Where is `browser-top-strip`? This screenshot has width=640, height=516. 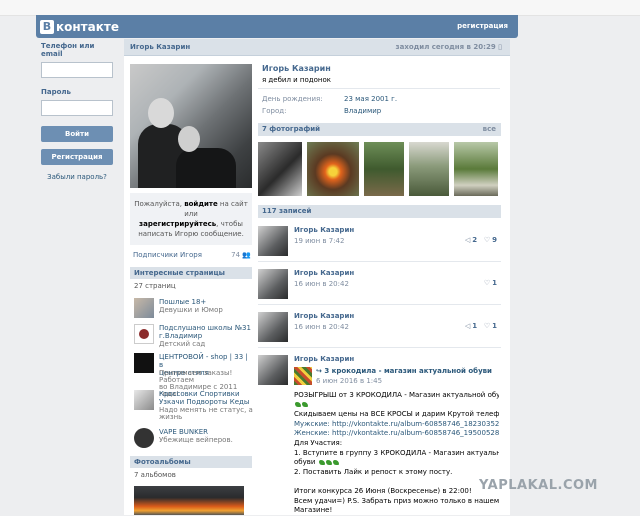
browser-top-strip is located at coordinates (320, 8).